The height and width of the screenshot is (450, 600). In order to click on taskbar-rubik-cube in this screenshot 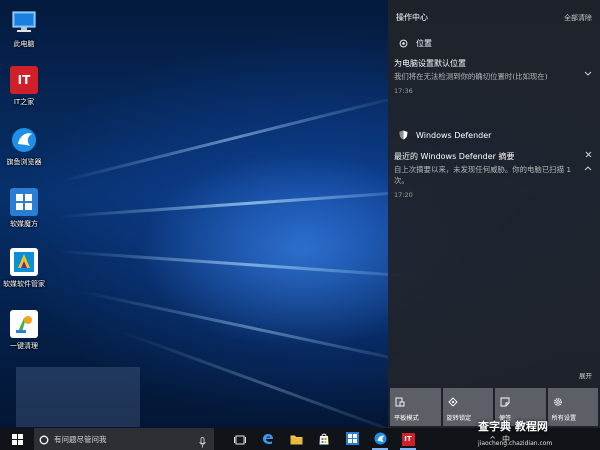, I will do `click(352, 439)`.